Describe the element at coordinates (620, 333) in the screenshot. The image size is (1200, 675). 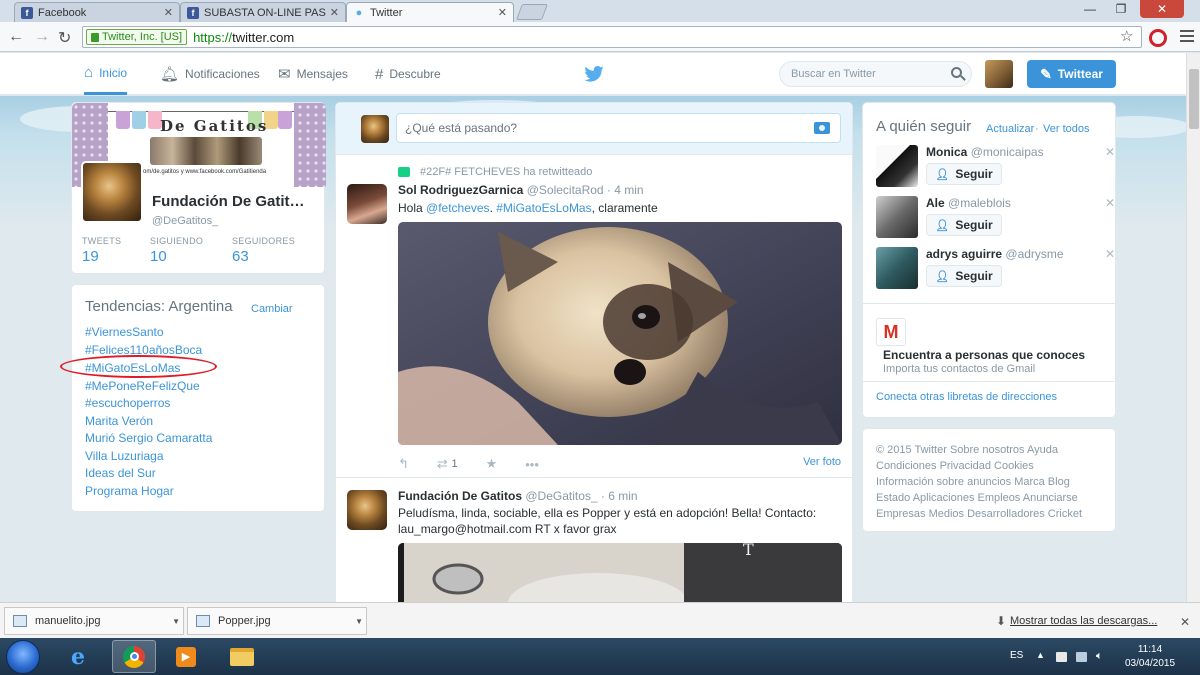
I see `tweet-photo` at that location.